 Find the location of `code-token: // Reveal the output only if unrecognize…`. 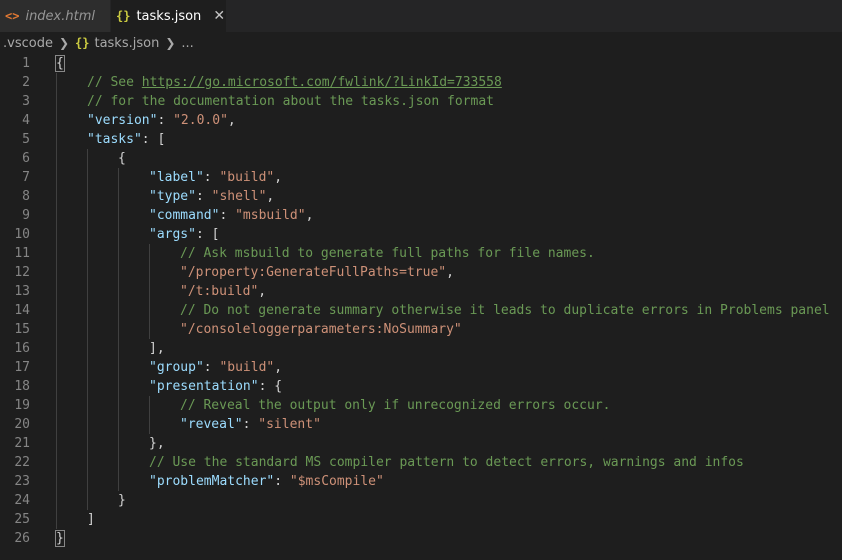

code-token: // Reveal the output only if unrecognize… is located at coordinates (395, 405).